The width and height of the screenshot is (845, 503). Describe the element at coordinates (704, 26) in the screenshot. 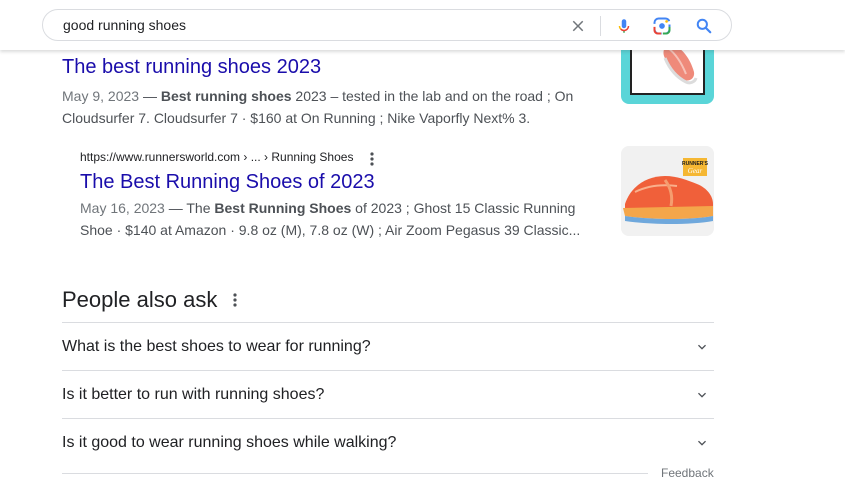

I see `search-icon` at that location.